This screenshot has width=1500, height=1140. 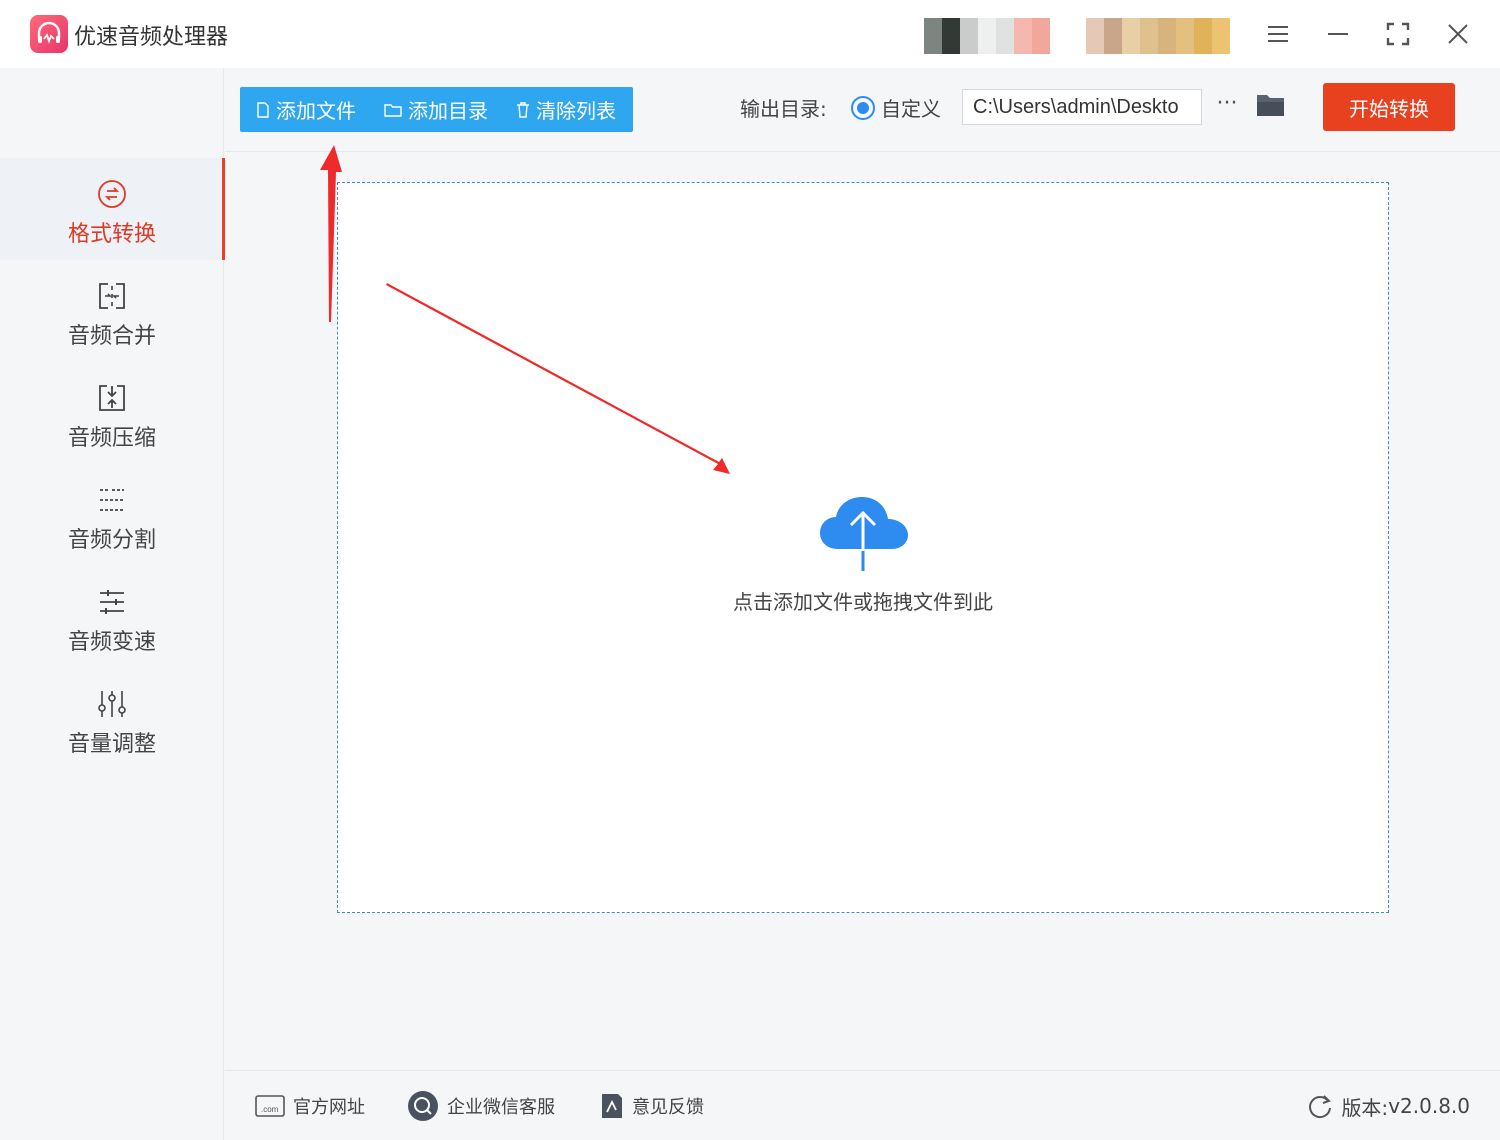 I want to click on speed-icon, so click(x=112, y=602).